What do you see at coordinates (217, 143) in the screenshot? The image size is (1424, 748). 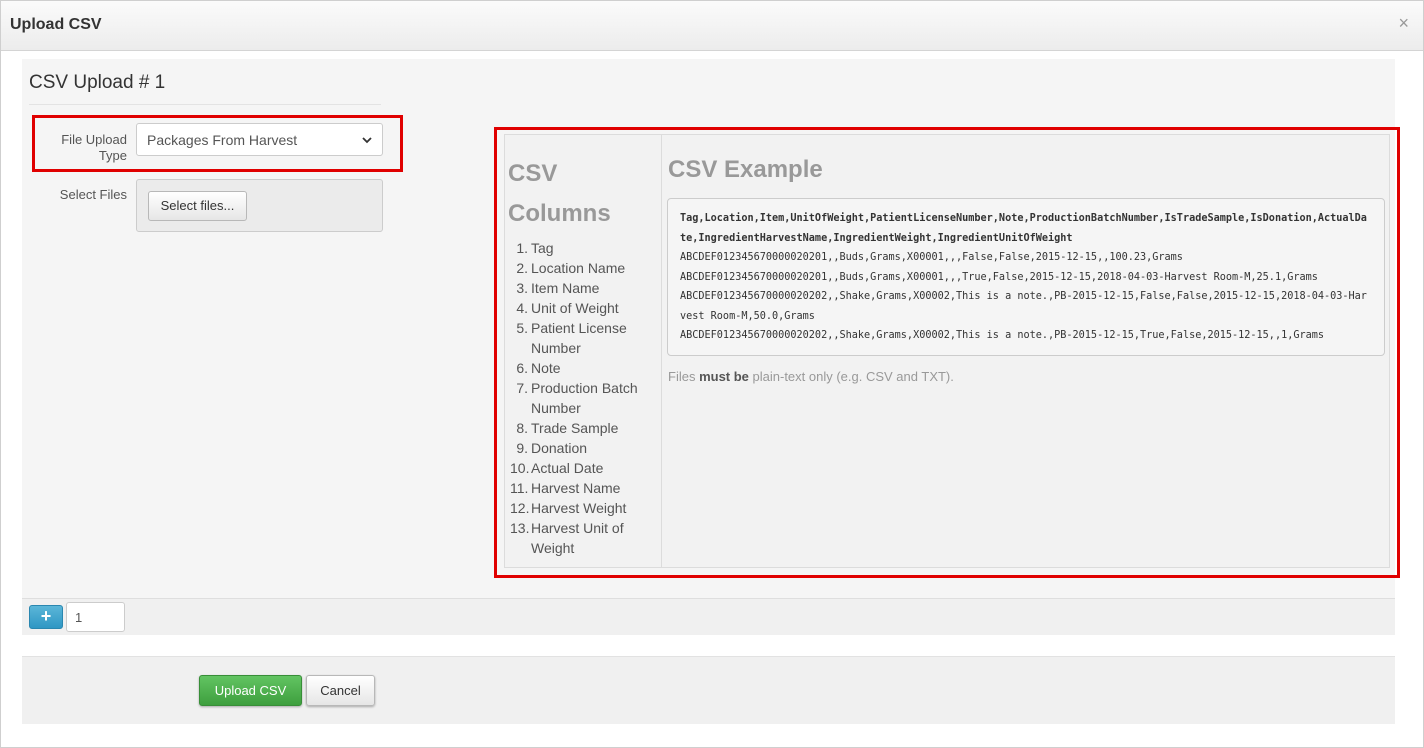 I see `highlight-box-upload-type` at bounding box center [217, 143].